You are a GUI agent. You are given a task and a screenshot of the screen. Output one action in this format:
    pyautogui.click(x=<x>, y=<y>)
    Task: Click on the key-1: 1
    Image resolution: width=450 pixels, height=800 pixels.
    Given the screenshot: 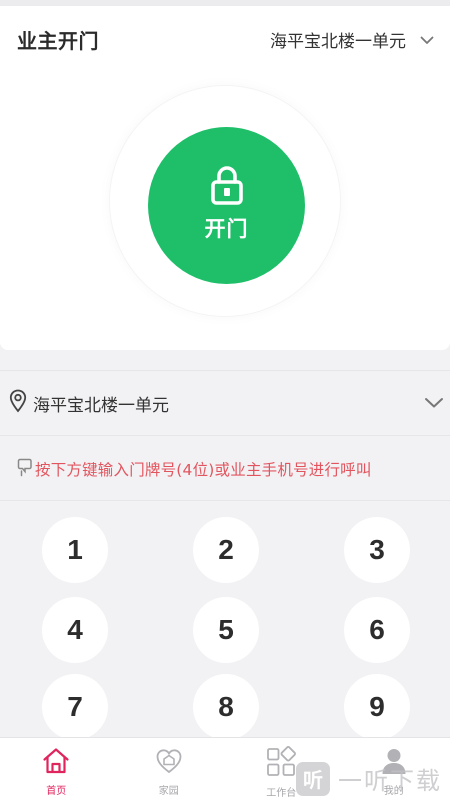 What is the action you would take?
    pyautogui.click(x=75, y=550)
    